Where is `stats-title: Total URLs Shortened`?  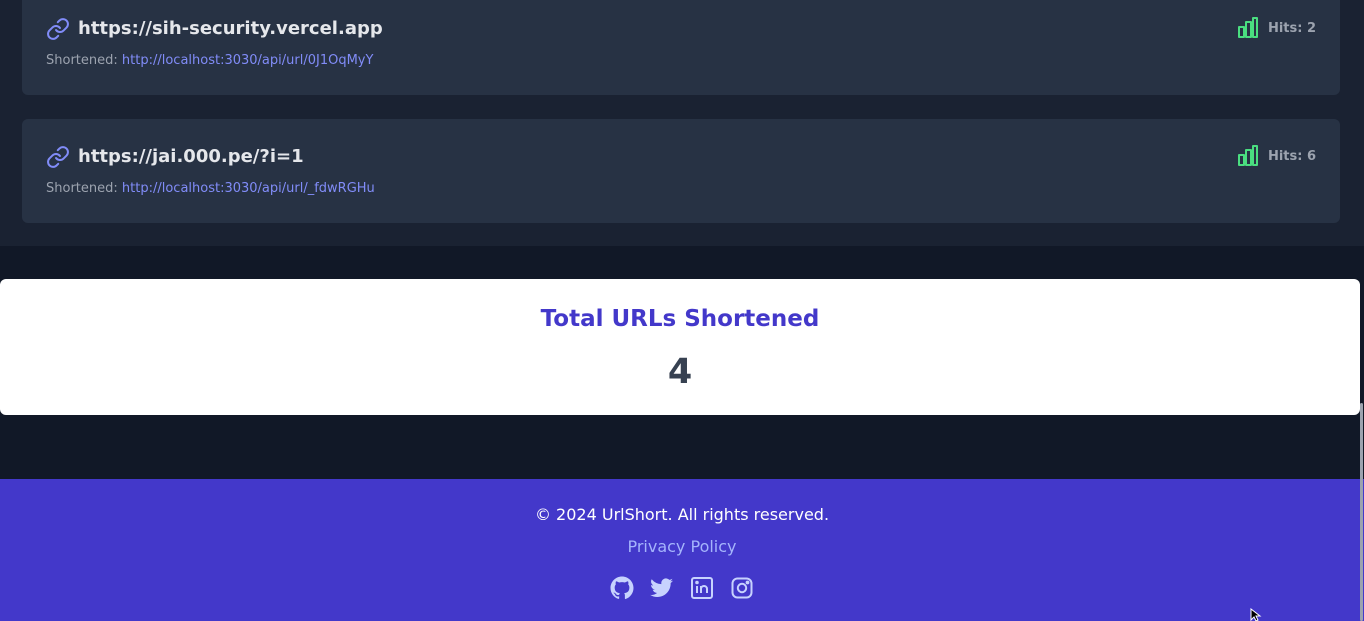
stats-title: Total URLs Shortened is located at coordinates (680, 319).